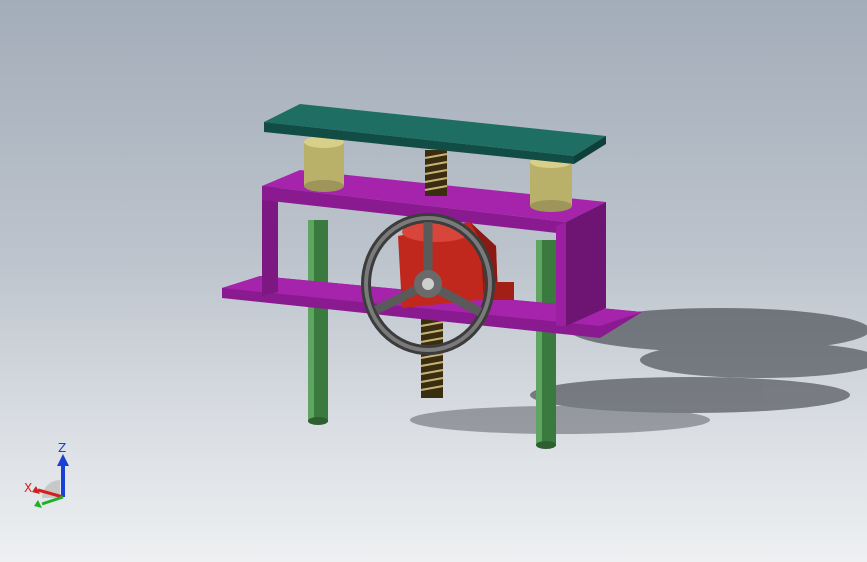 The height and width of the screenshot is (562, 867). I want to click on guide-post-right, so click(546, 344).